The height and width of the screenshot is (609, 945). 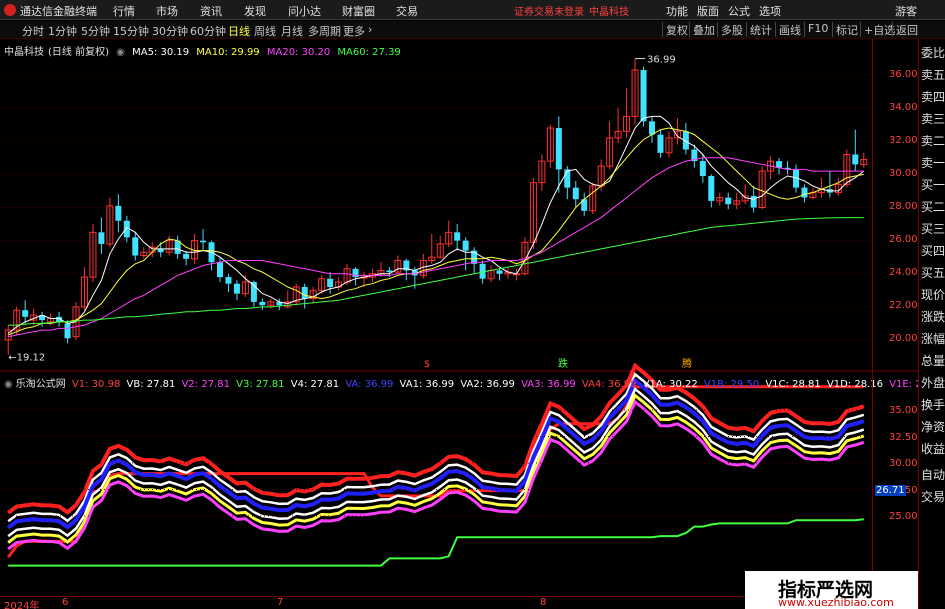 I want to click on sidebar-item: 净资, so click(x=932, y=427).